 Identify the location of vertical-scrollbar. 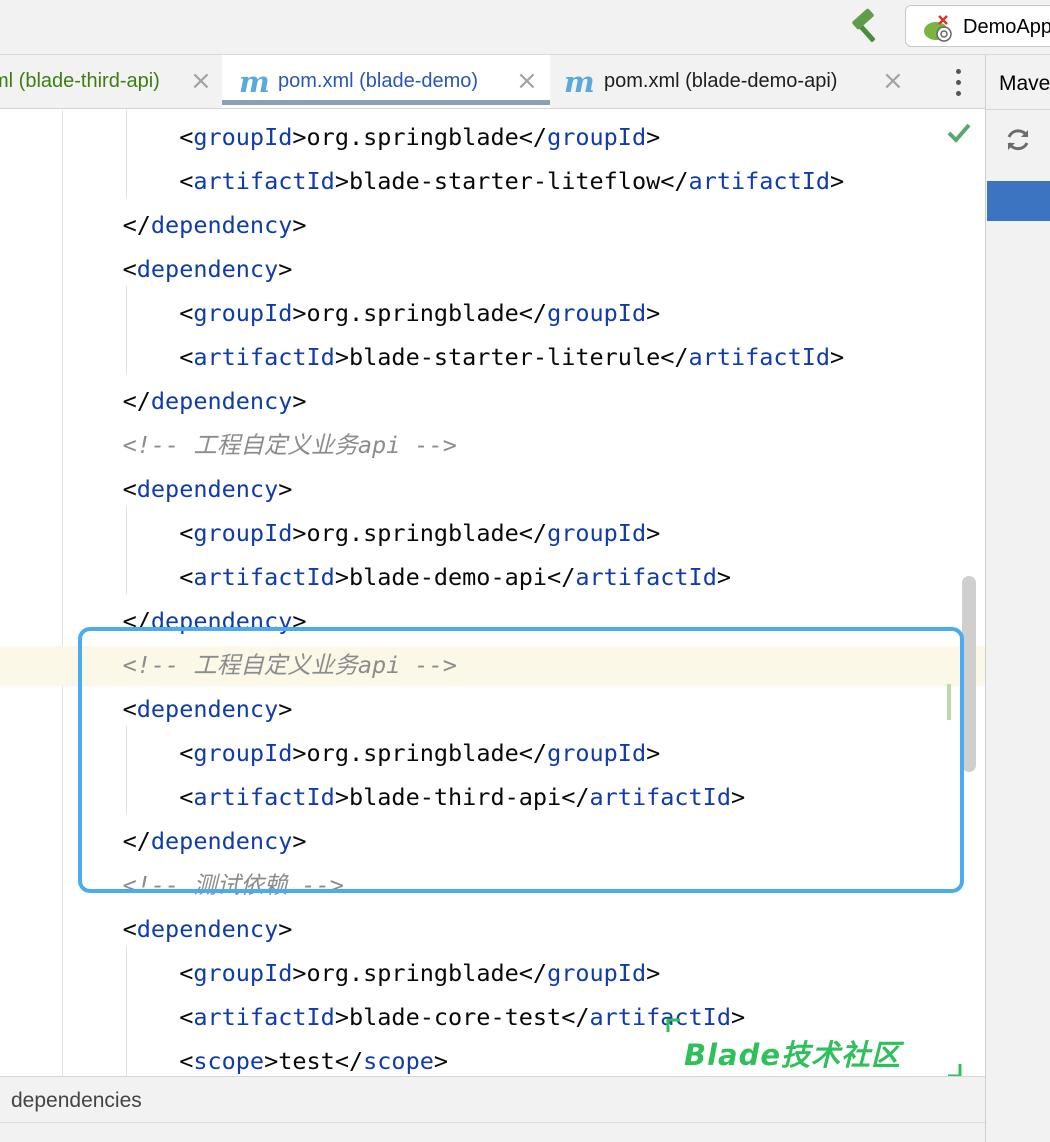
(969, 674).